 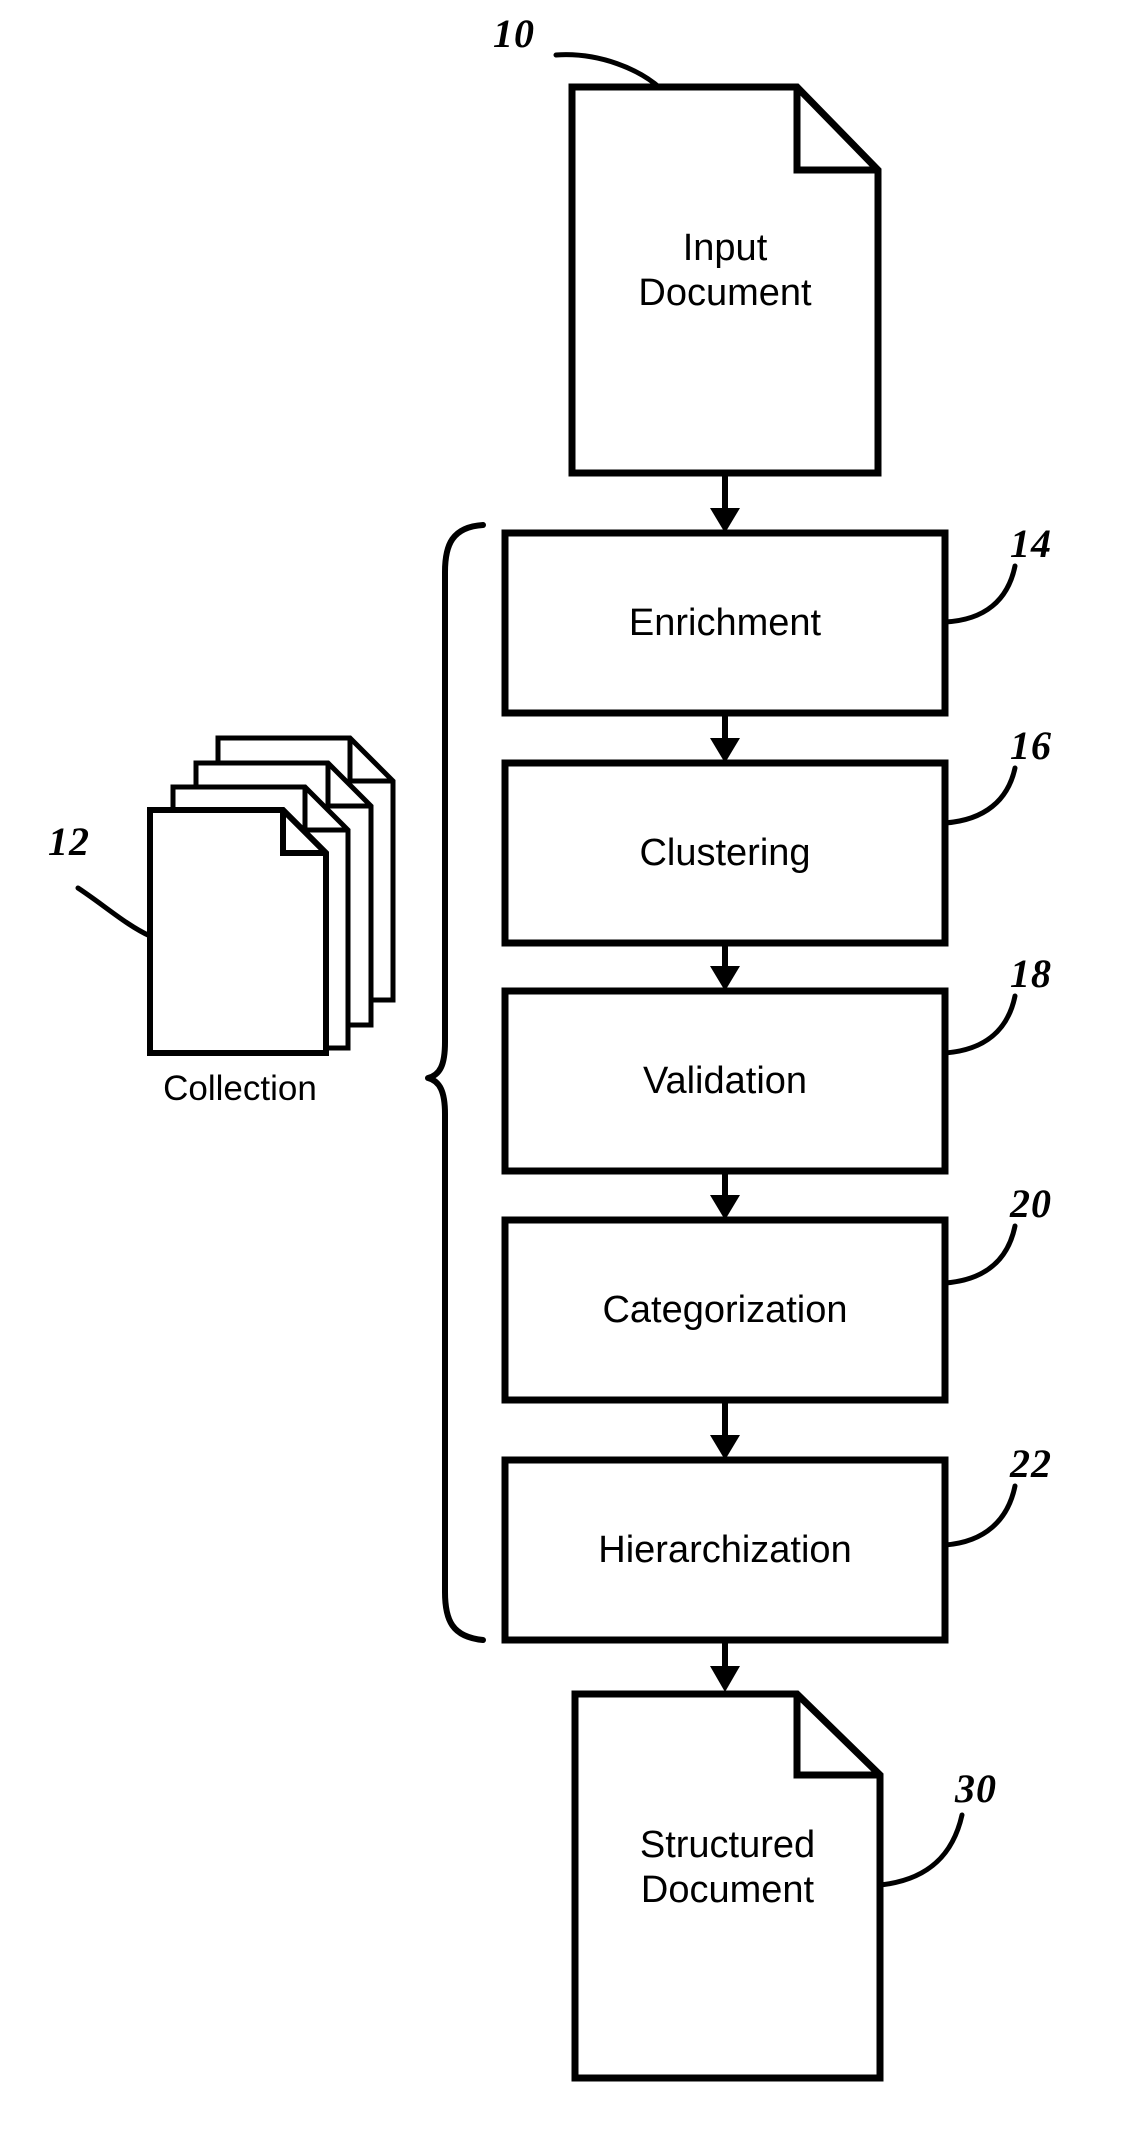 I want to click on process-box-clustering, so click(x=725, y=853).